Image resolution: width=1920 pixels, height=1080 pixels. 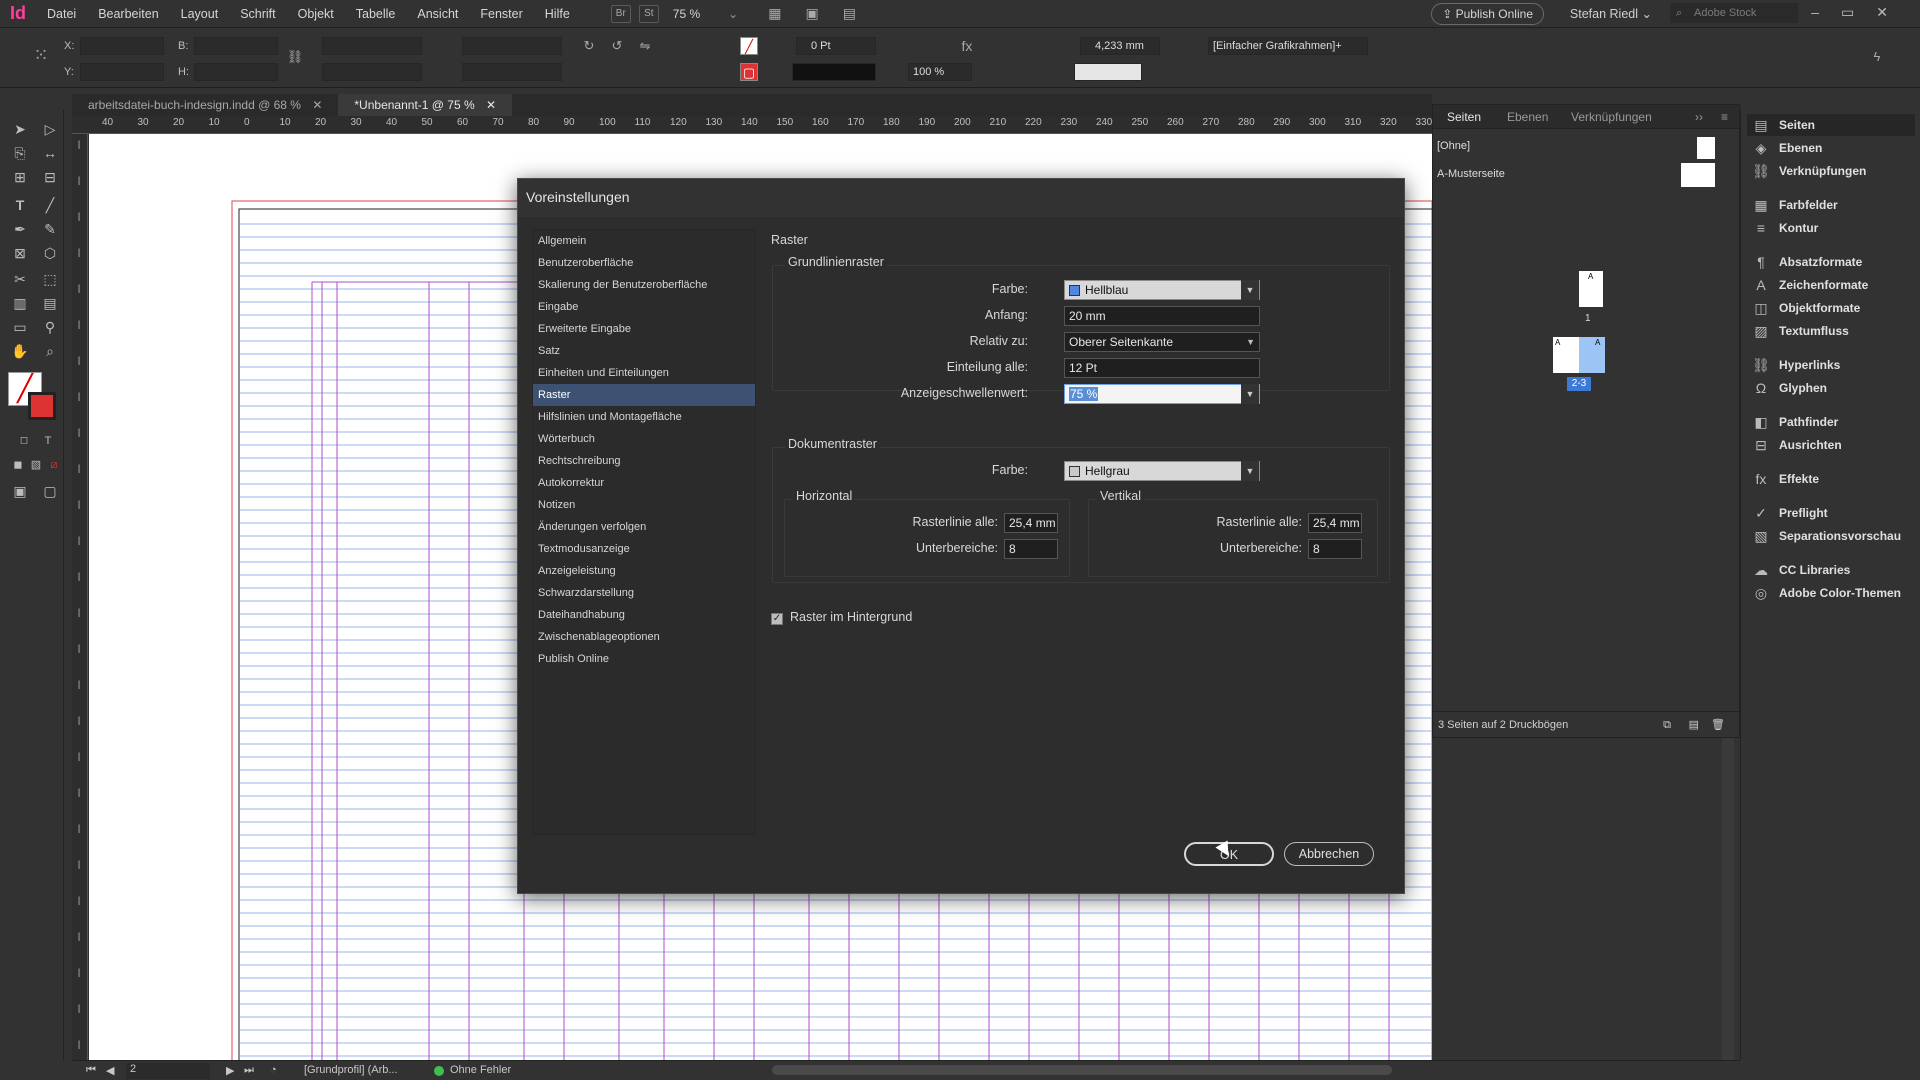 What do you see at coordinates (749, 46) in the screenshot?
I see `fill-none-icon: ╱` at bounding box center [749, 46].